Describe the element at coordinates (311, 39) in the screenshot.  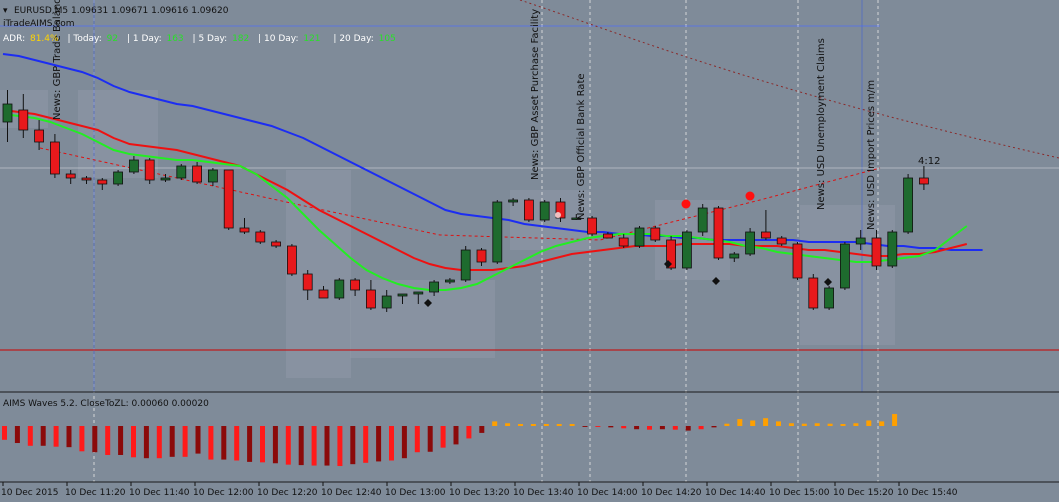
I see `adr-10day-value: 121` at that location.